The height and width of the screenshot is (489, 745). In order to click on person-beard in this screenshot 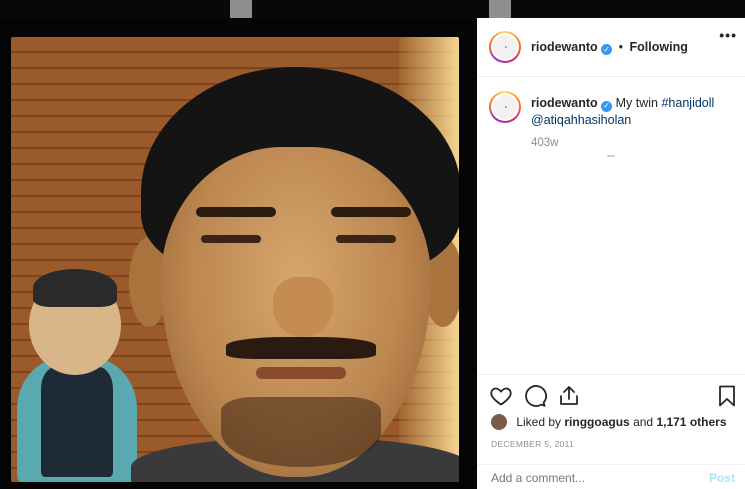, I will do `click(301, 432)`.